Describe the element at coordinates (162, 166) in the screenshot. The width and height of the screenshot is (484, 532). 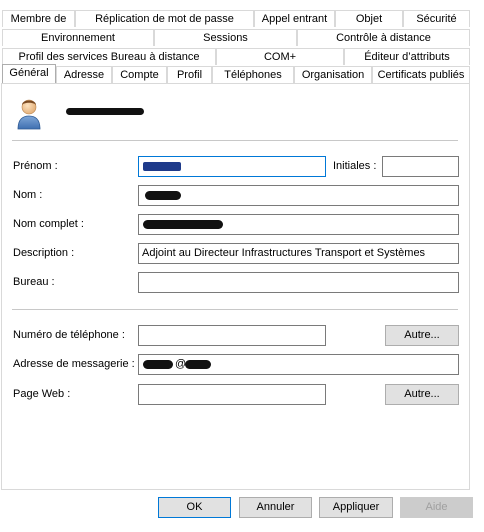
I see `first-name-redacted` at that location.